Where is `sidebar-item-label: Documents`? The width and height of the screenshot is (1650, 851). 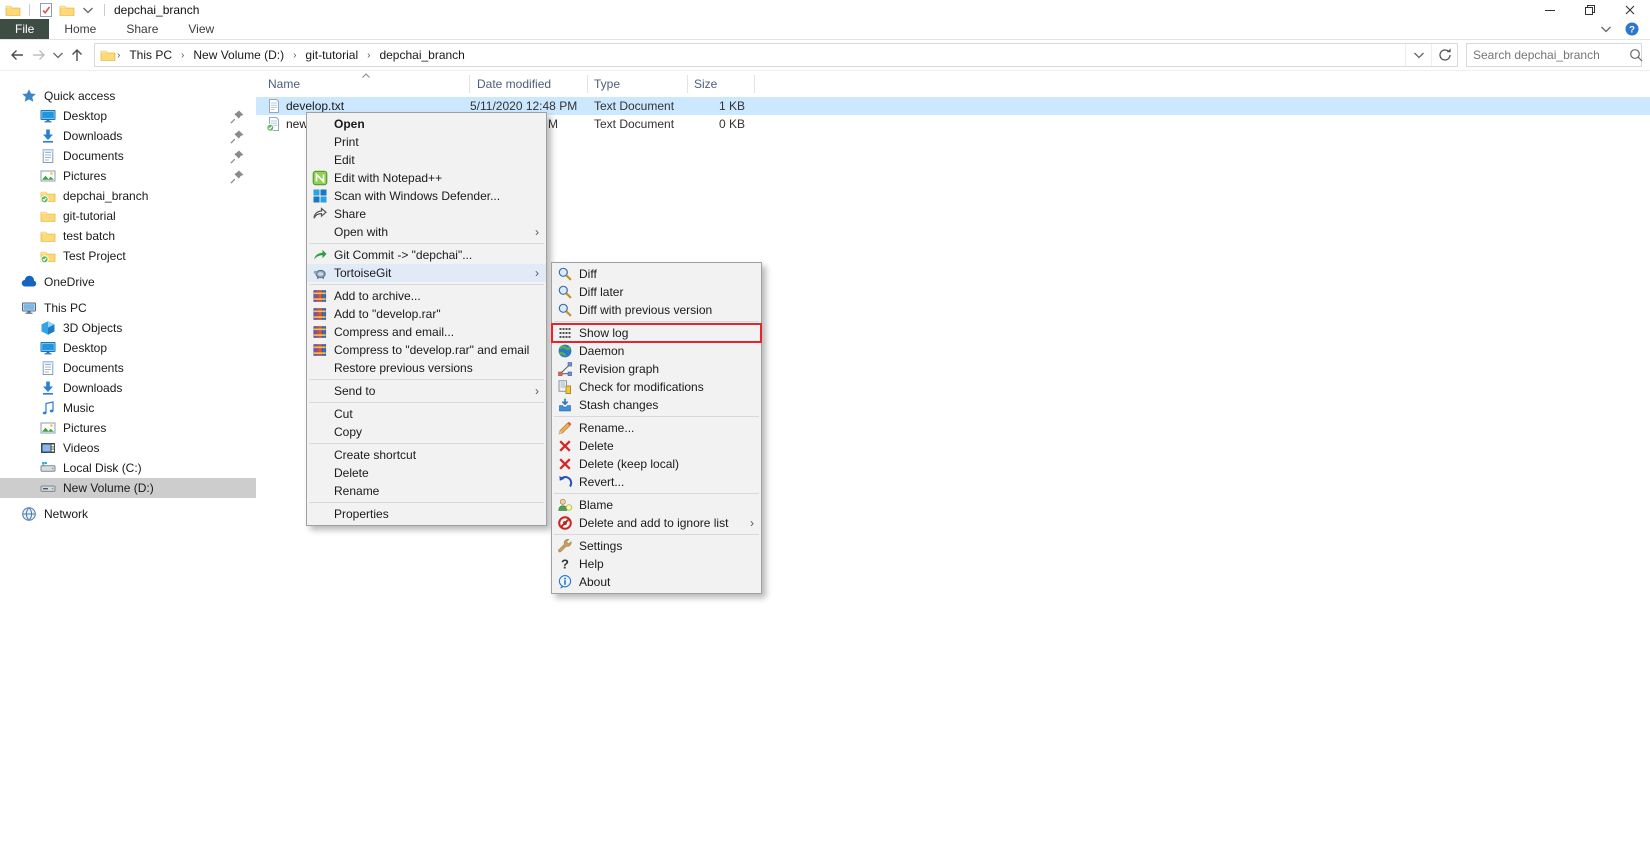
sidebar-item-label: Documents is located at coordinates (93, 156).